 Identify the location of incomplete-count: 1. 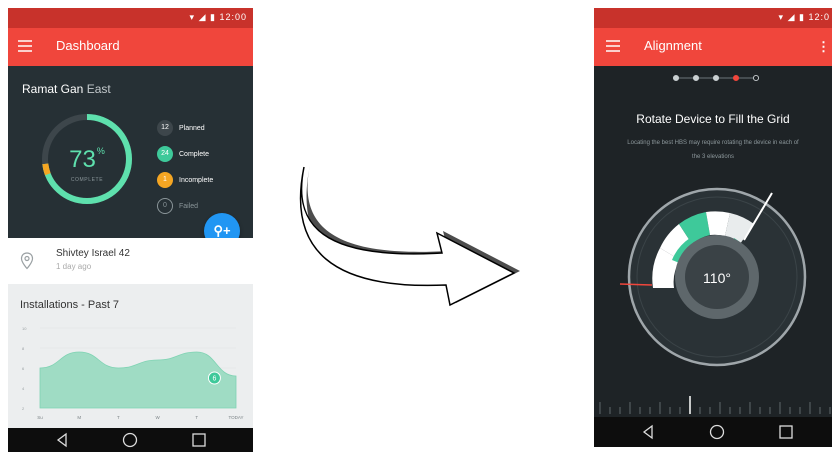
(165, 180).